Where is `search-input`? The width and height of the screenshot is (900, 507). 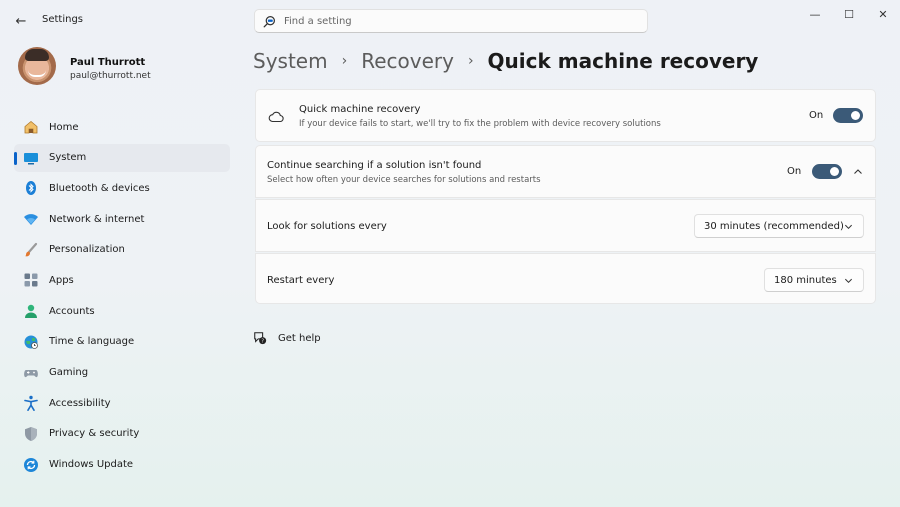 search-input is located at coordinates (454, 21).